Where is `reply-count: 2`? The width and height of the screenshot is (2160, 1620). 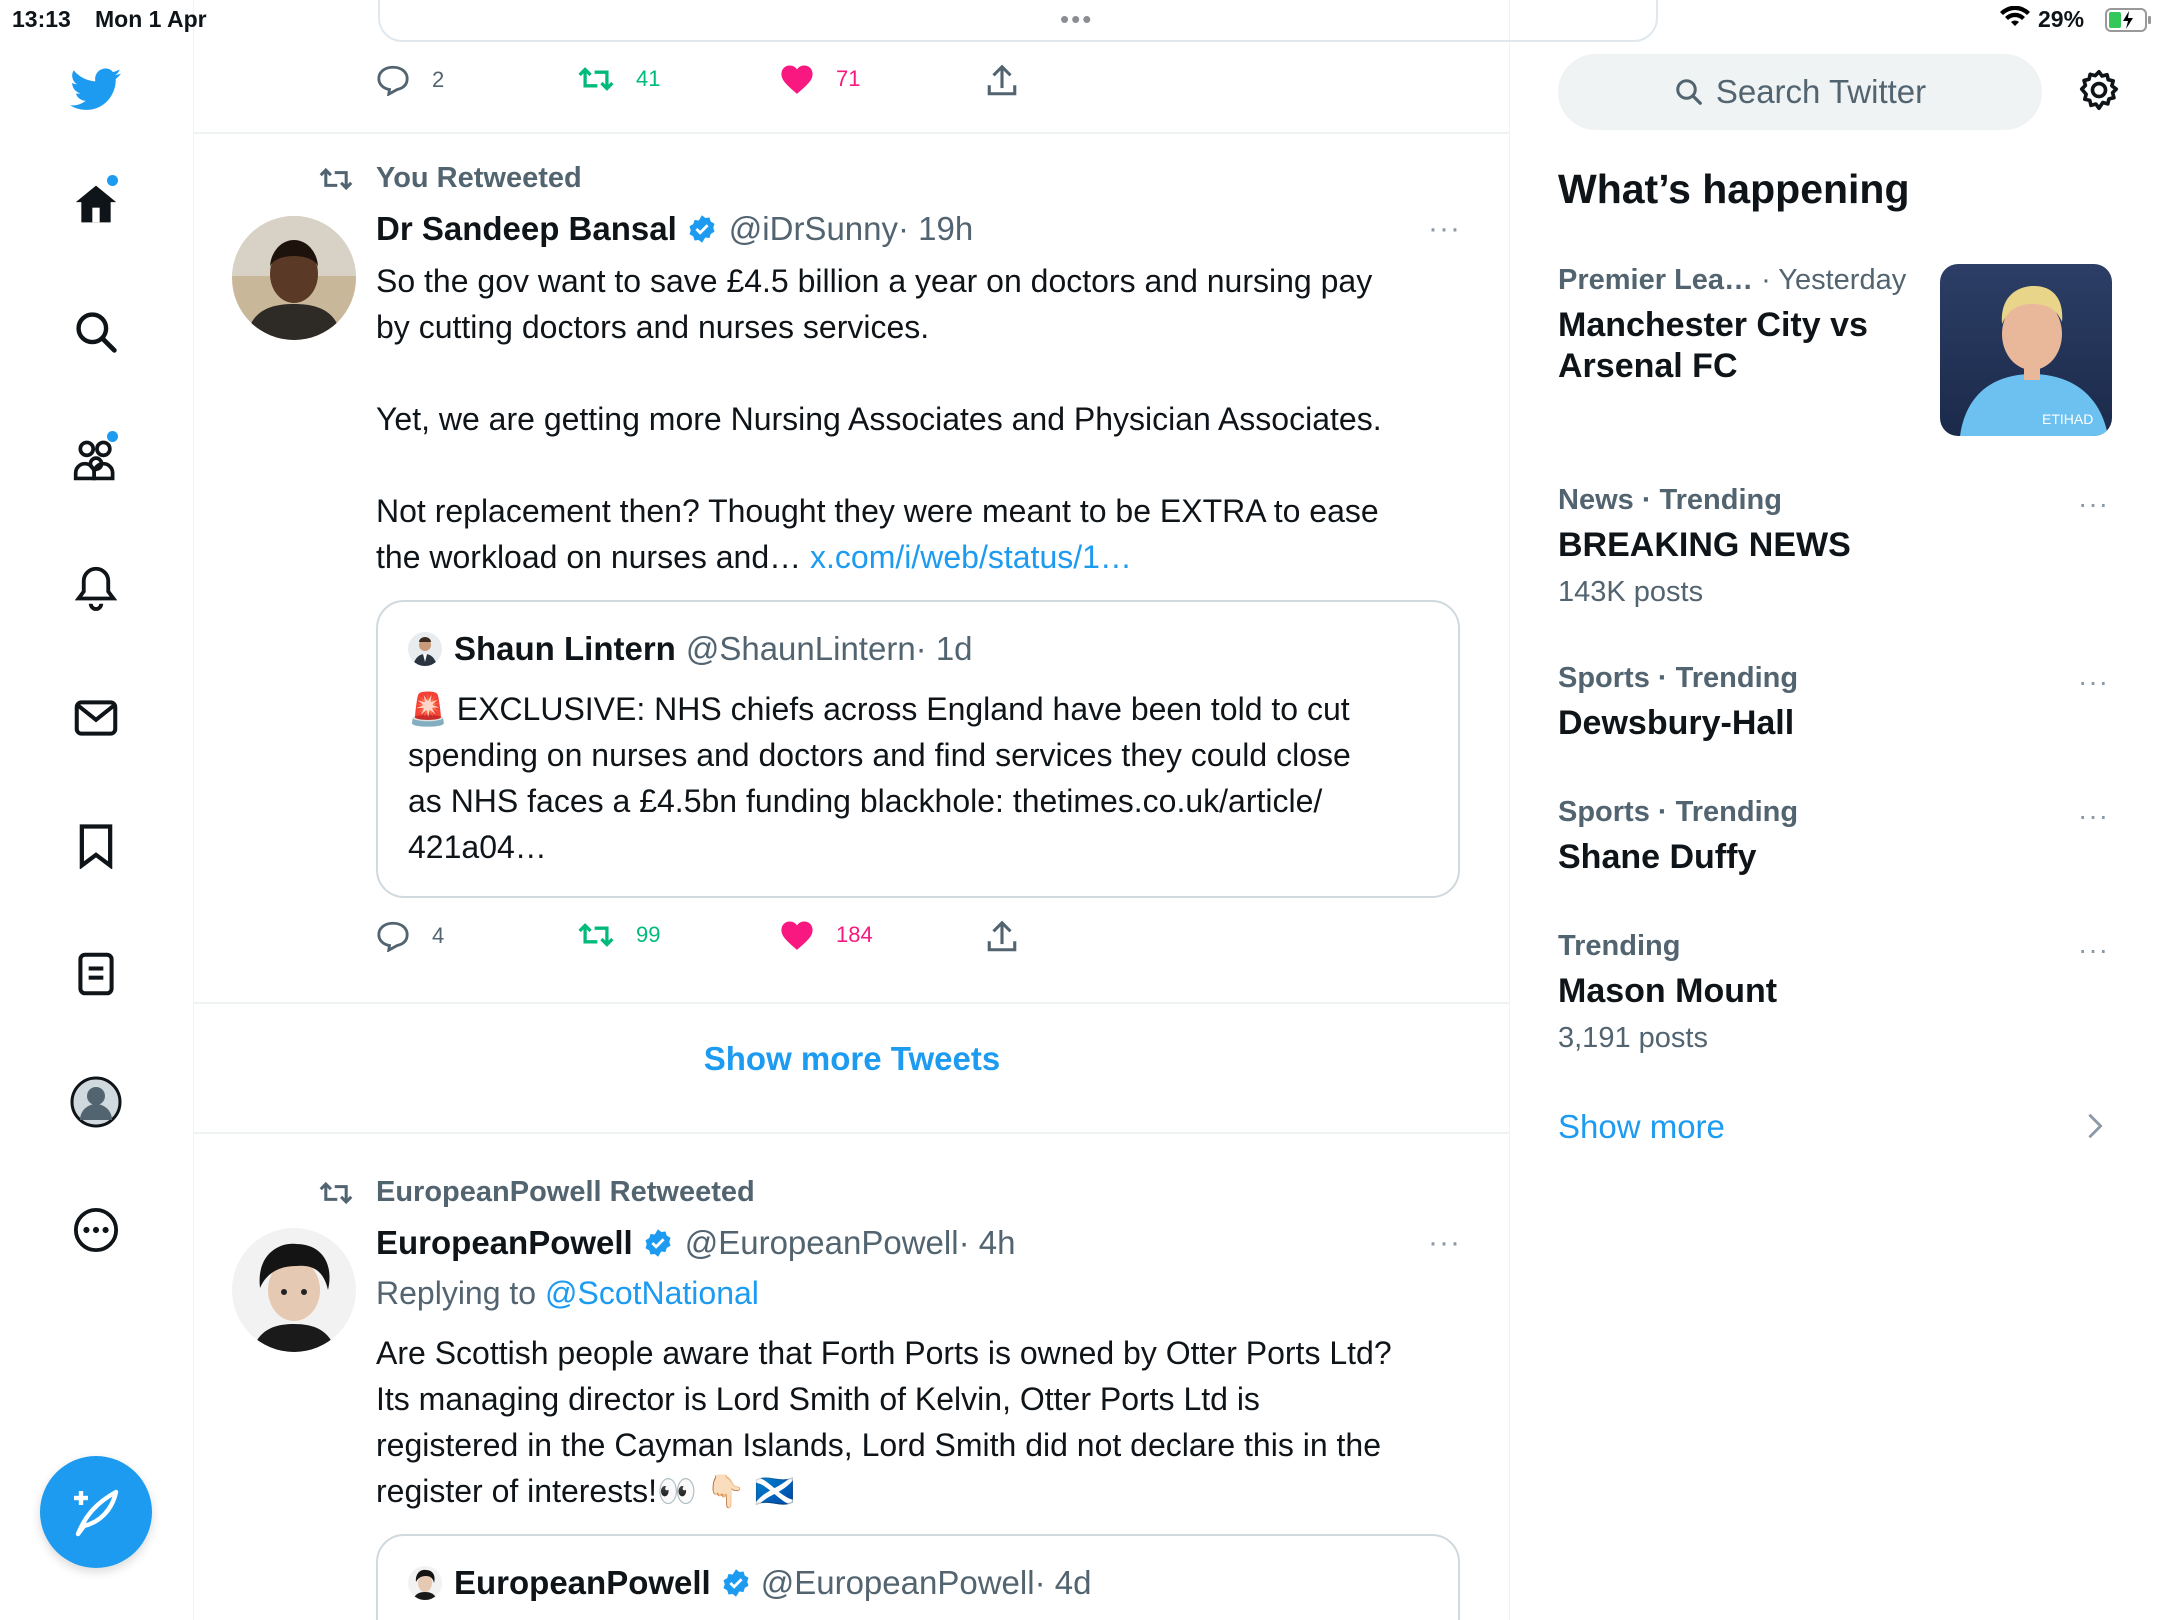 reply-count: 2 is located at coordinates (438, 79).